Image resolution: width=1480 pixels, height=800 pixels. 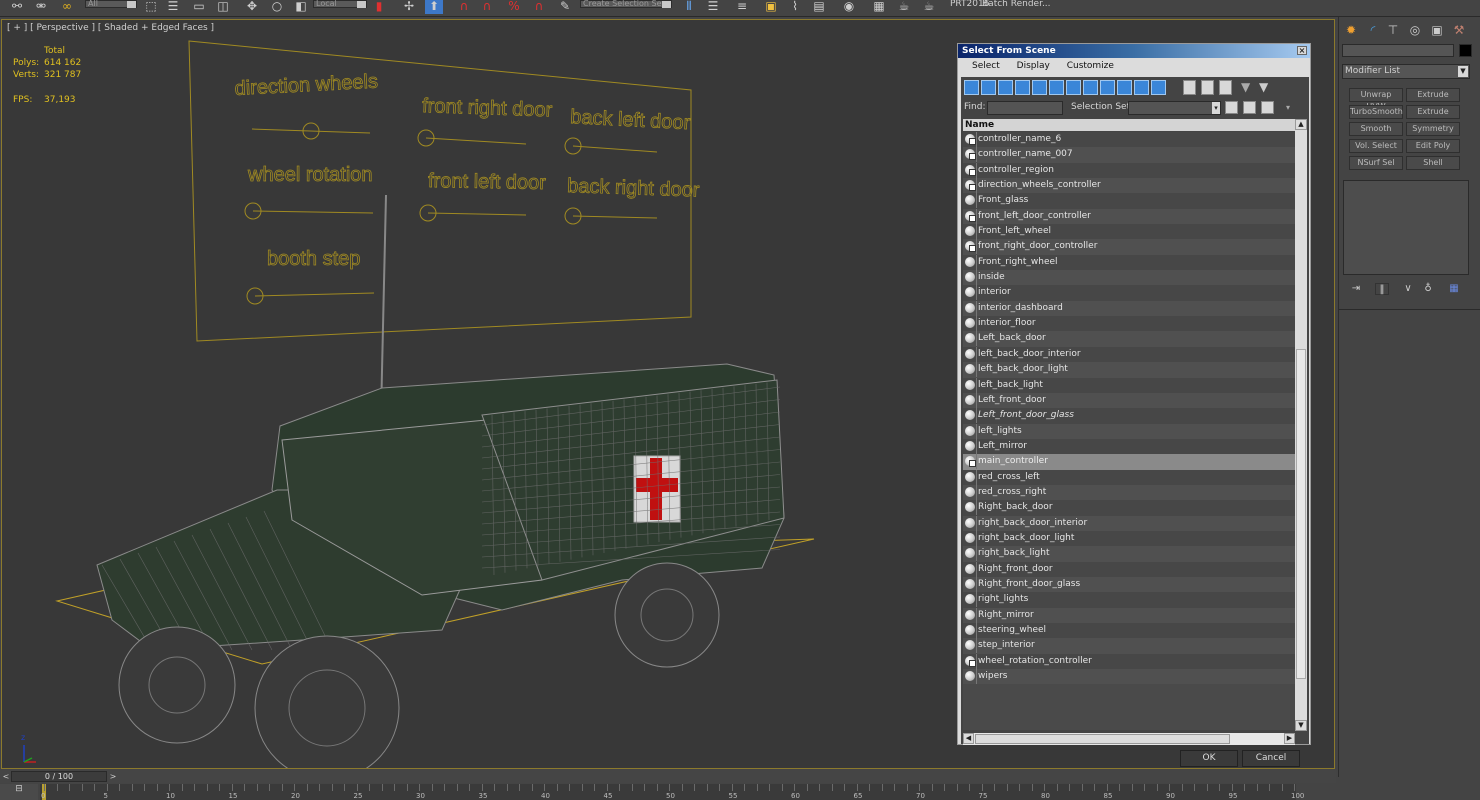 What do you see at coordinates (1459, 30) in the screenshot?
I see `utilities-icon: ⚒` at bounding box center [1459, 30].